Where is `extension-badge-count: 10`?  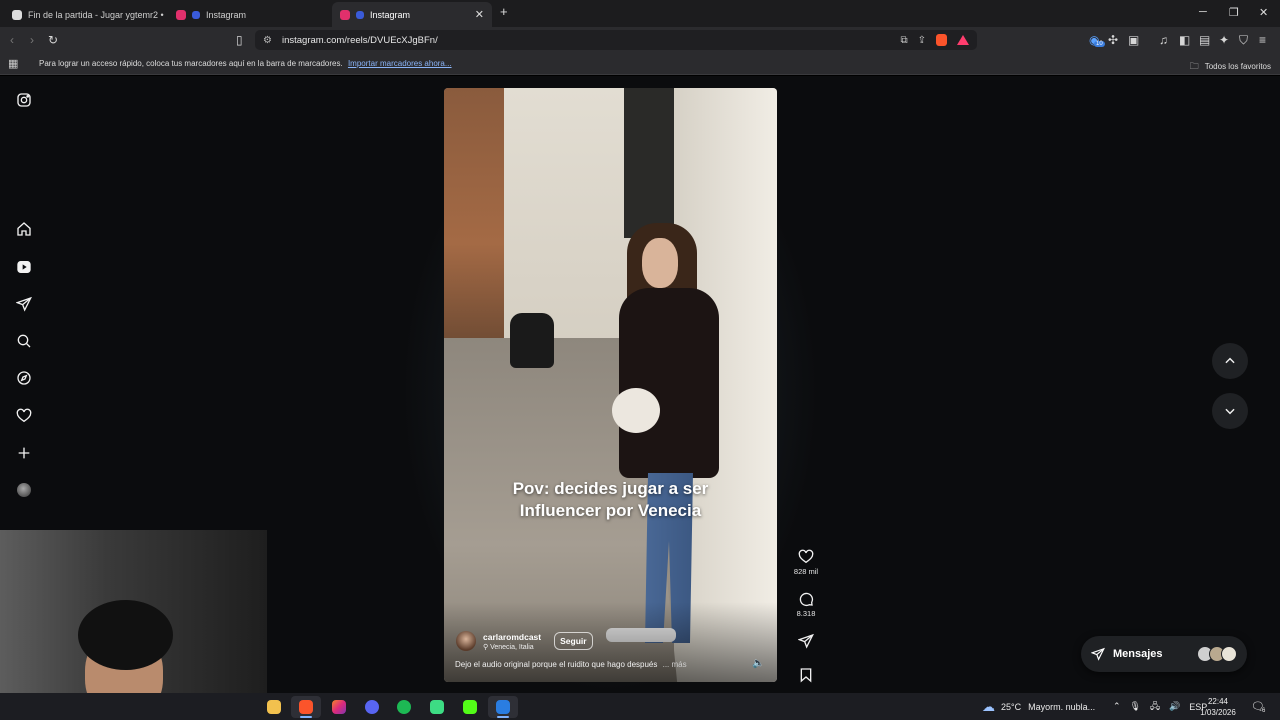
extension-badge-count: 10 is located at coordinates (1099, 44).